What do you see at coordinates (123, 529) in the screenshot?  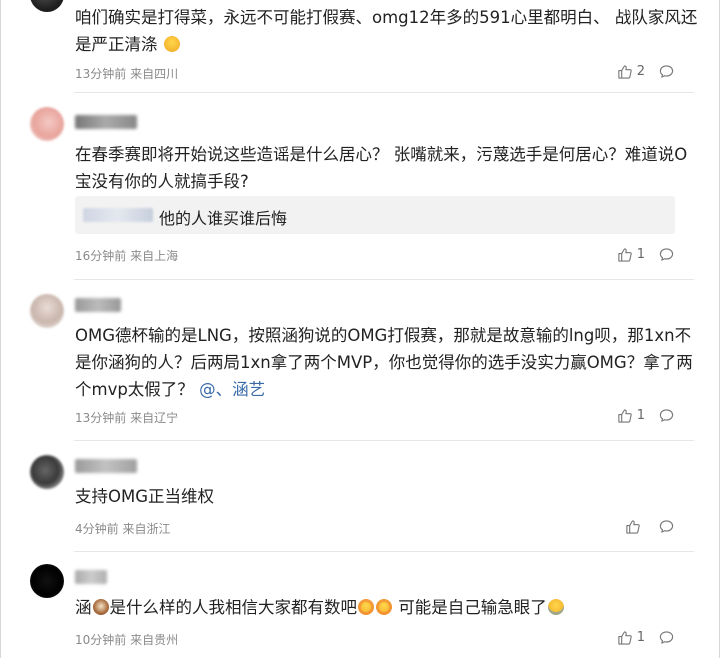 I see `comment-meta: 4分钟前 来自浙江` at bounding box center [123, 529].